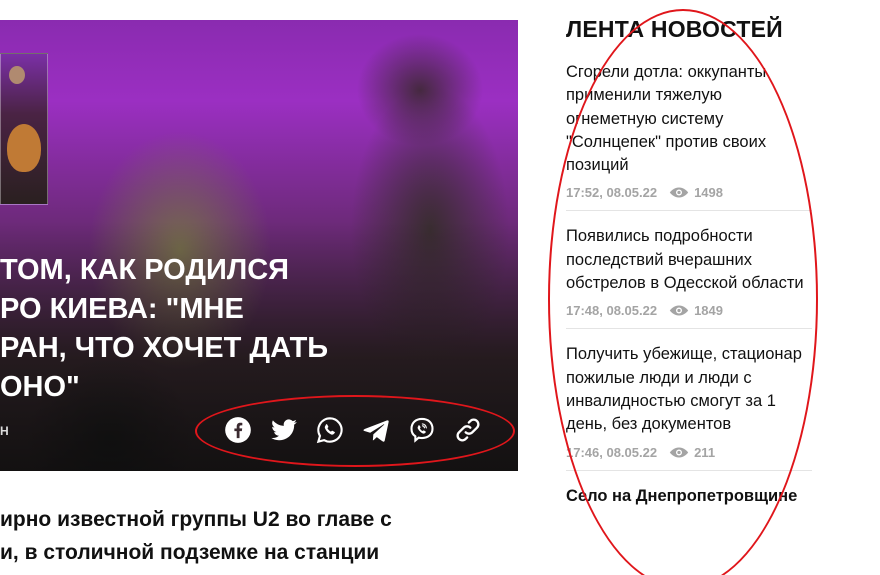  I want to click on news-item-views: 211, so click(692, 452).